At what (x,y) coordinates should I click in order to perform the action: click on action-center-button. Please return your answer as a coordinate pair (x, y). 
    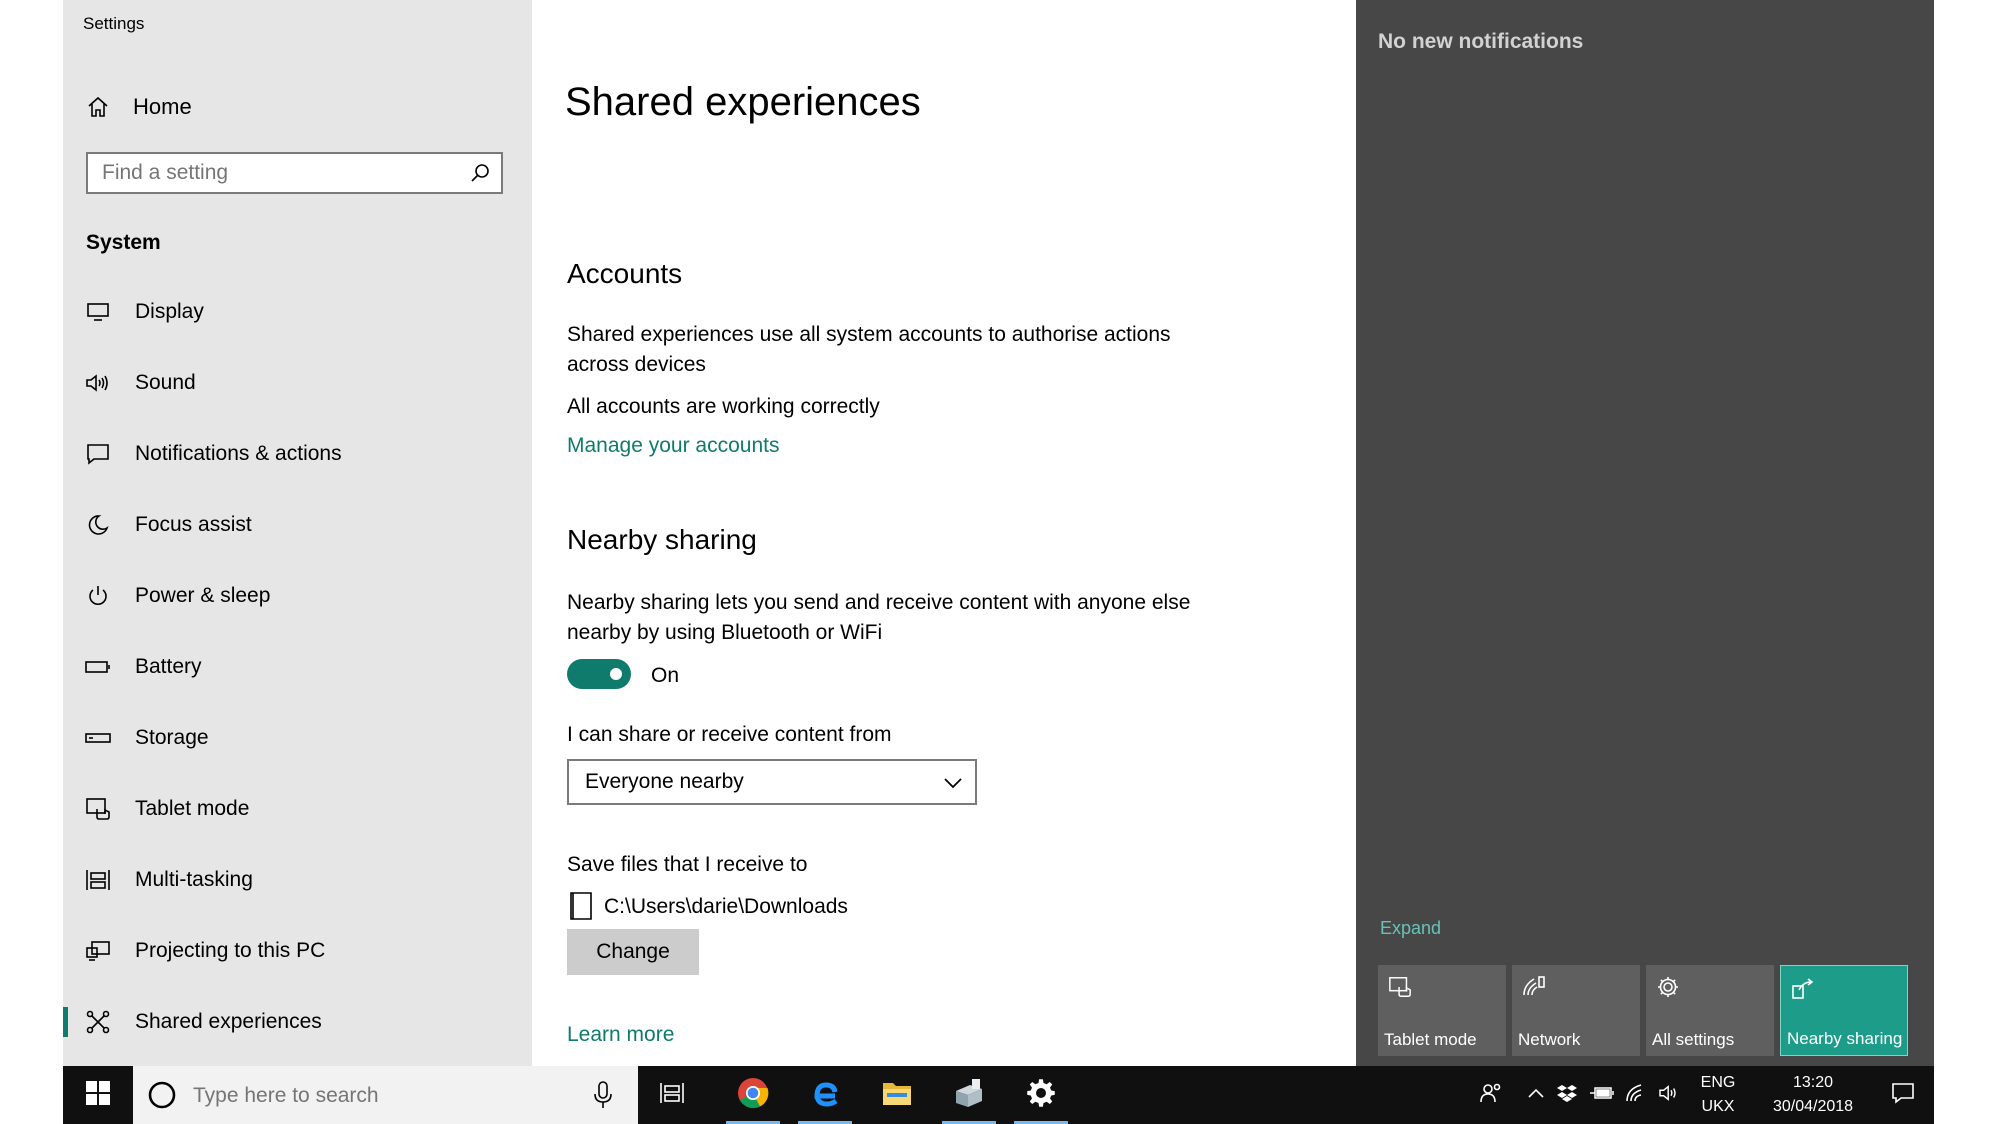
    Looking at the image, I should click on (1903, 1095).